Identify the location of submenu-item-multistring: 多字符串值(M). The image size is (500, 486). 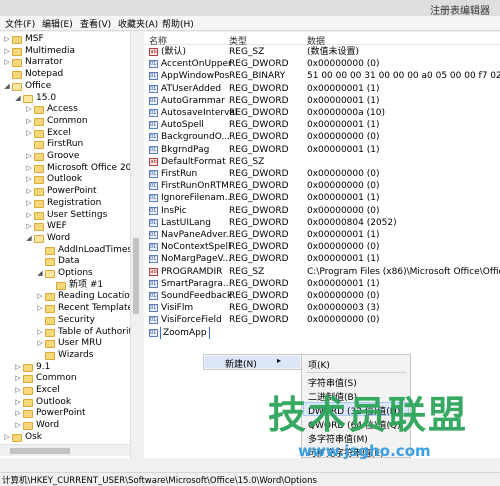
(338, 438).